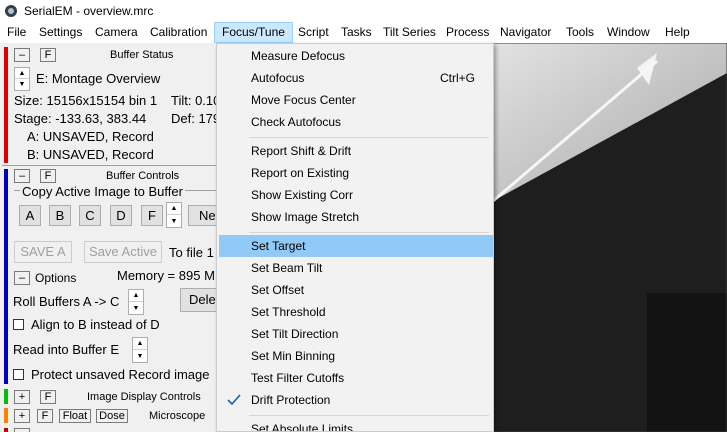 The width and height of the screenshot is (727, 432). Describe the element at coordinates (109, 165) in the screenshot. I see `divider` at that location.